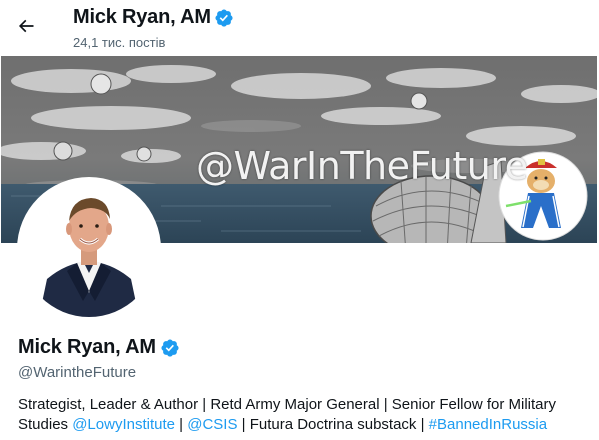 The height and width of the screenshot is (440, 599). Describe the element at coordinates (212, 424) in the screenshot. I see `mention-link-csis: @CSIS` at that location.